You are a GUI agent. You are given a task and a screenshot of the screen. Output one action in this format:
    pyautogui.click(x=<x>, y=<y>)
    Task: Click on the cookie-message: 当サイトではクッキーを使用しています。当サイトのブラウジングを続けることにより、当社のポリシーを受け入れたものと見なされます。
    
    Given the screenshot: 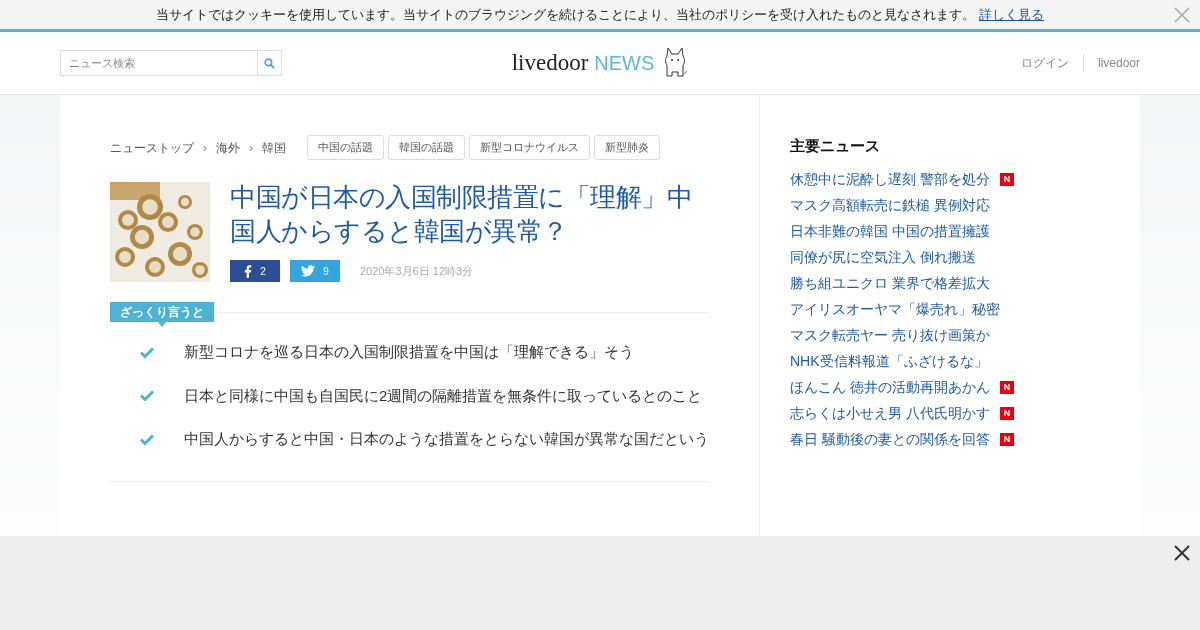 What is the action you would take?
    pyautogui.click(x=565, y=14)
    